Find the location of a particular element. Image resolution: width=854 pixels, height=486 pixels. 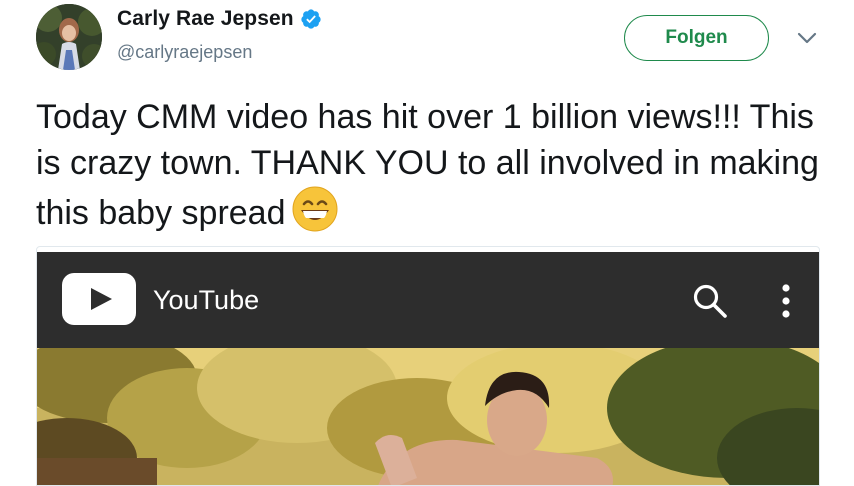

follow-button: Folgen is located at coordinates (696, 38).